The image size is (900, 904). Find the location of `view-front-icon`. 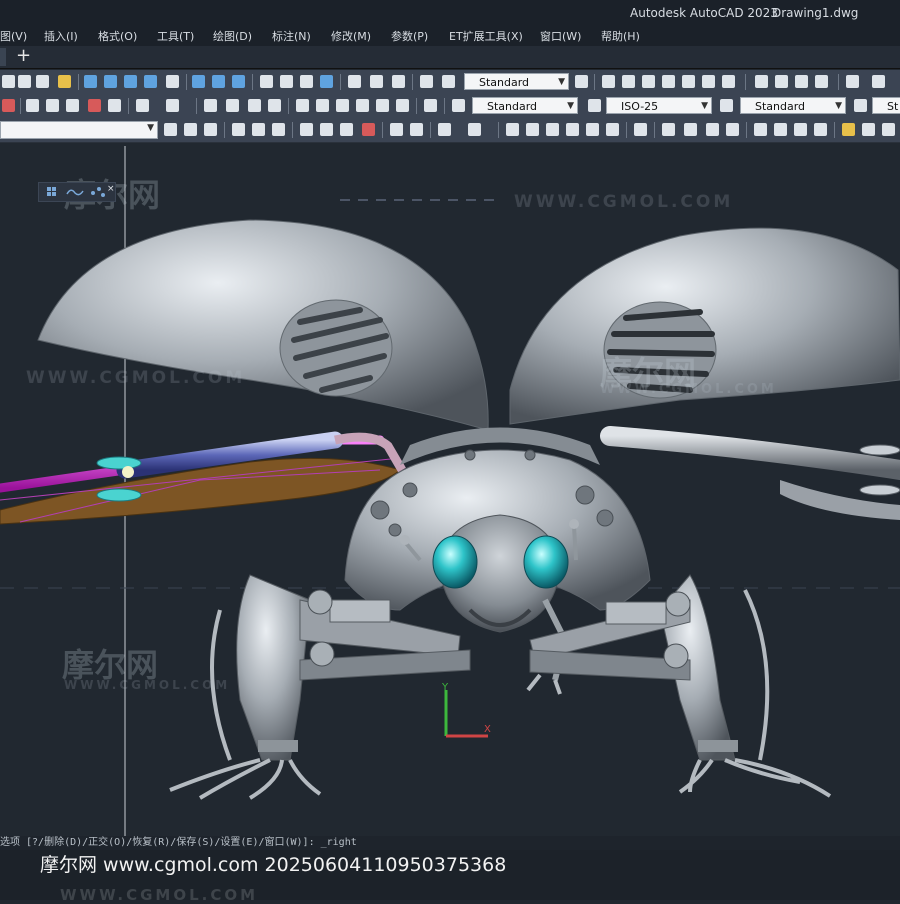

view-front-icon is located at coordinates (608, 81).